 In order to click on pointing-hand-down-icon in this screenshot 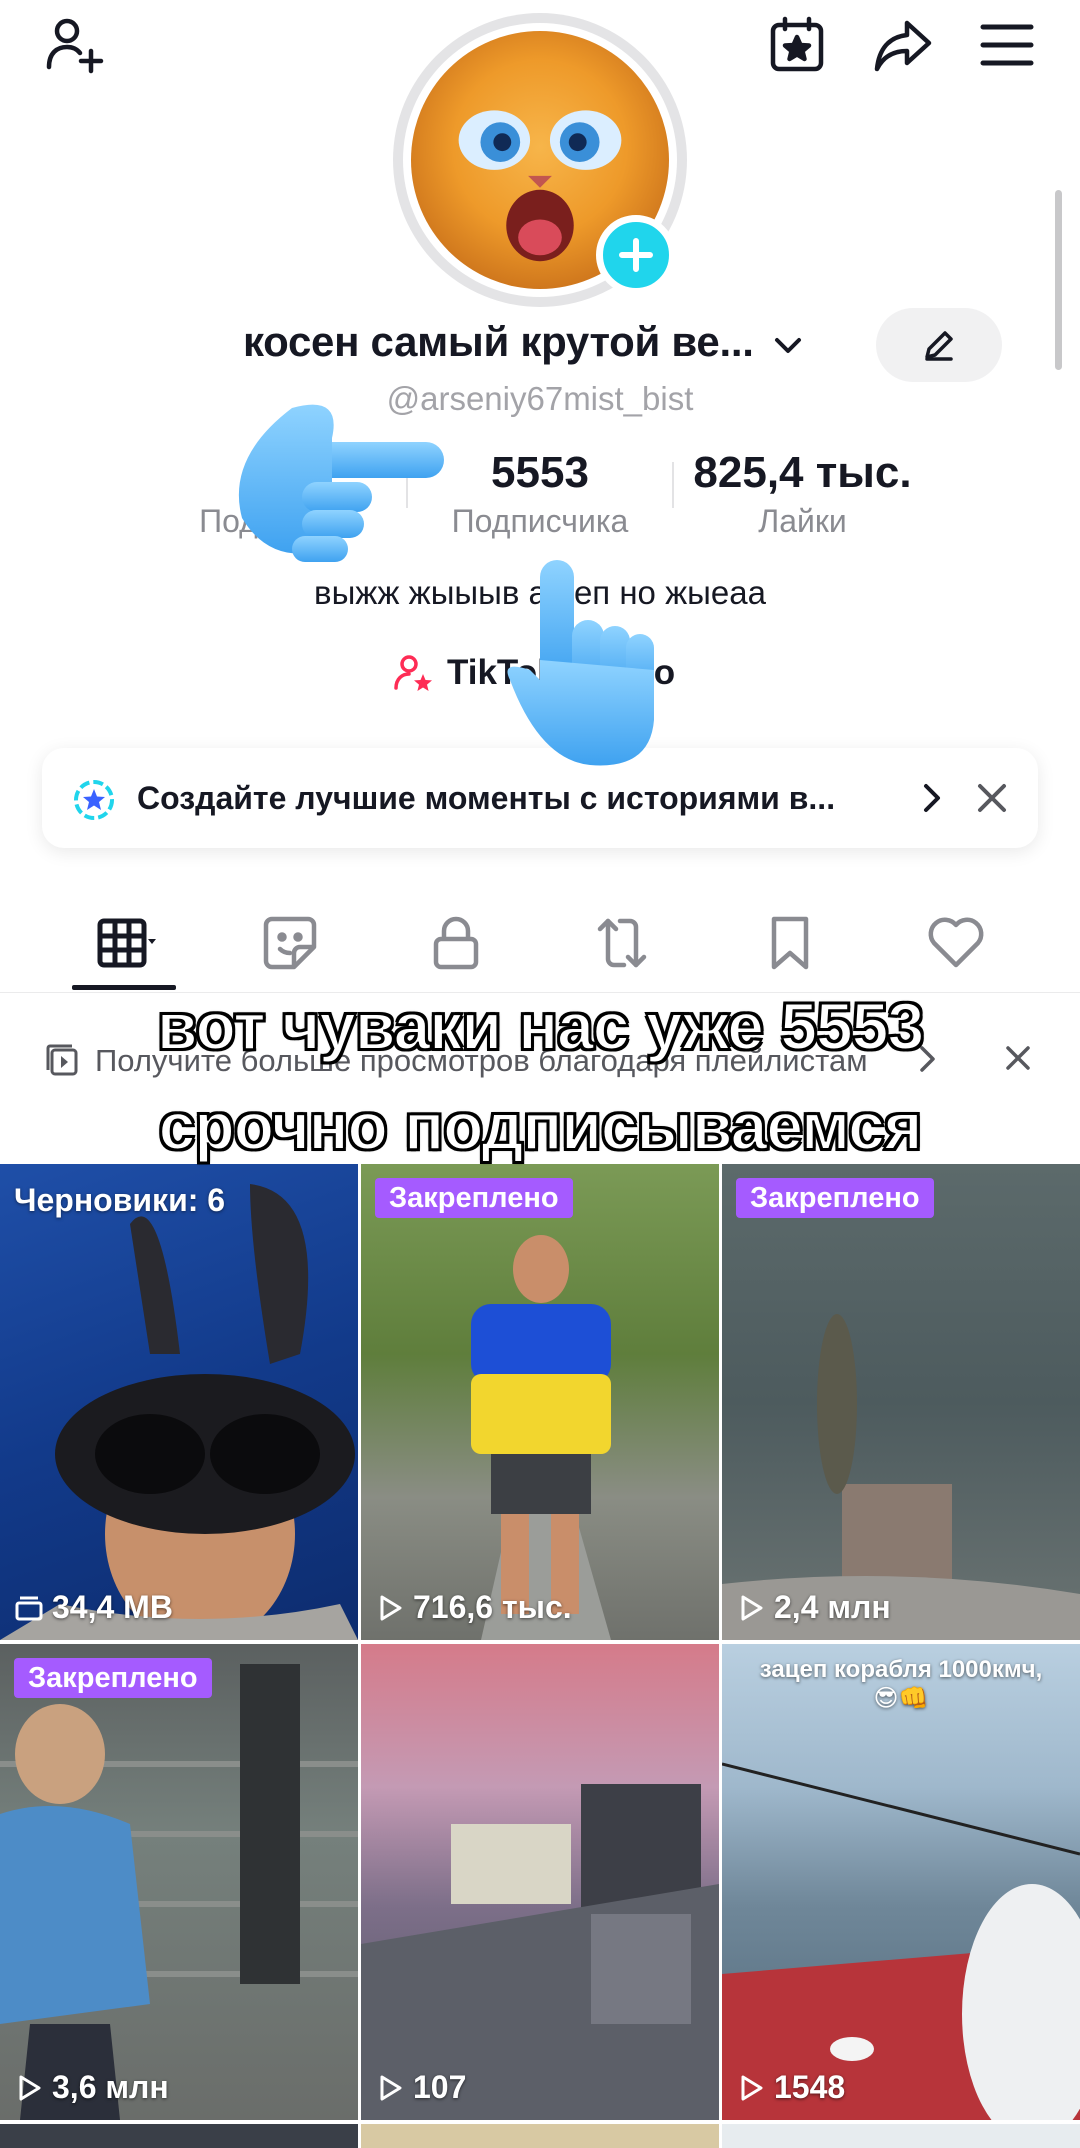, I will do `click(580, 663)`.